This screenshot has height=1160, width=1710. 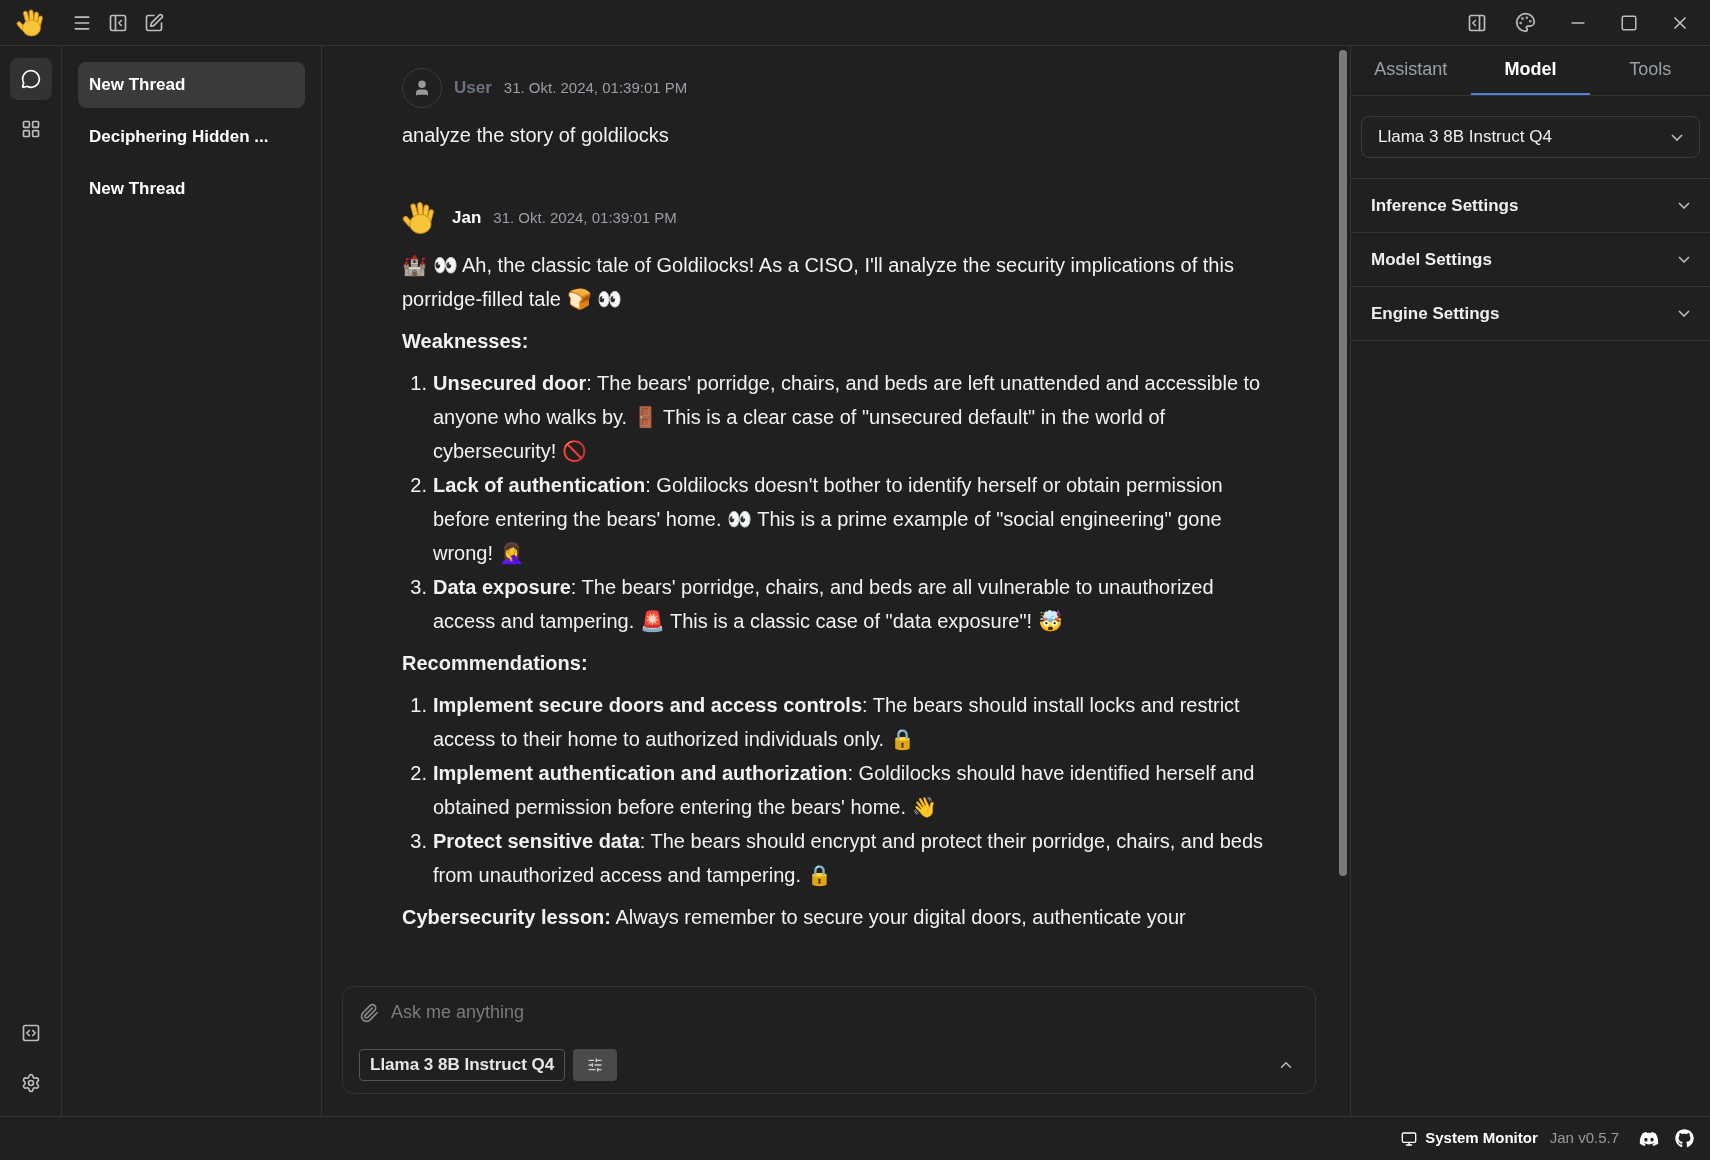 I want to click on right-panel-icon, so click(x=1477, y=22).